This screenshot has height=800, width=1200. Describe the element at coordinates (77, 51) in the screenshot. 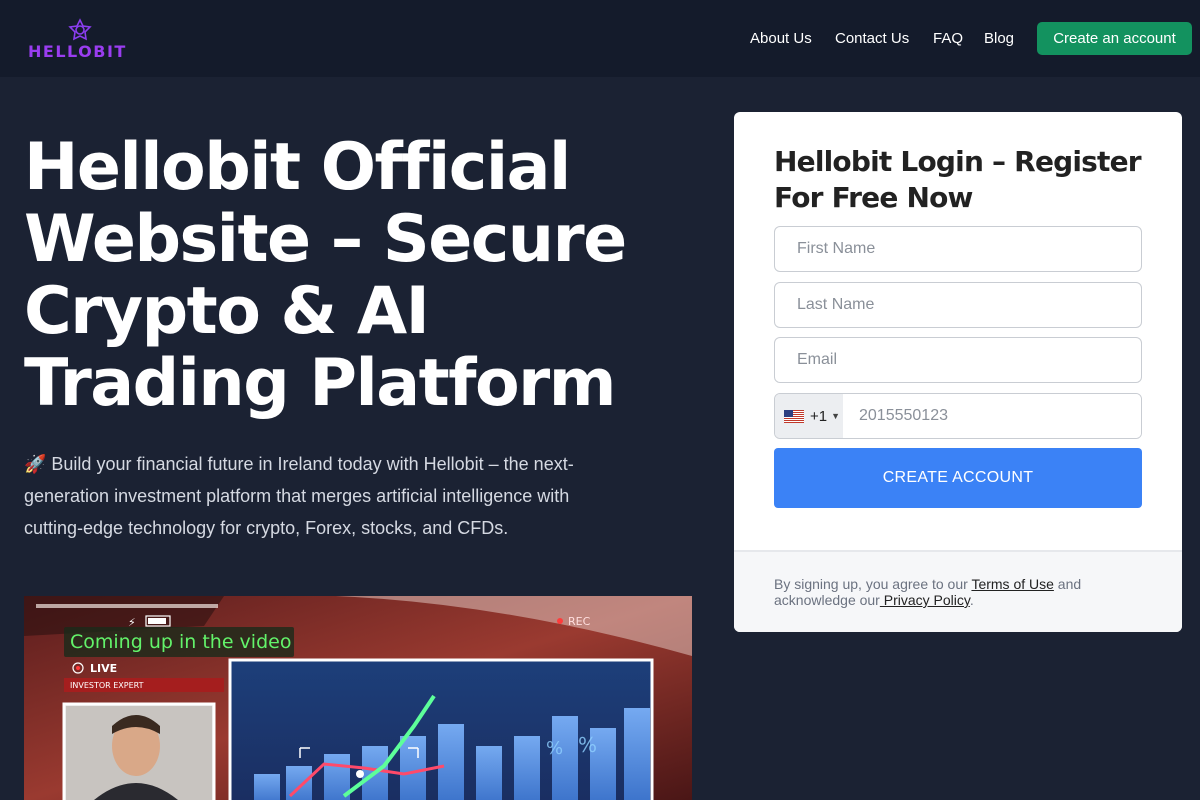

I see `logo-text: HELLOBIT` at that location.